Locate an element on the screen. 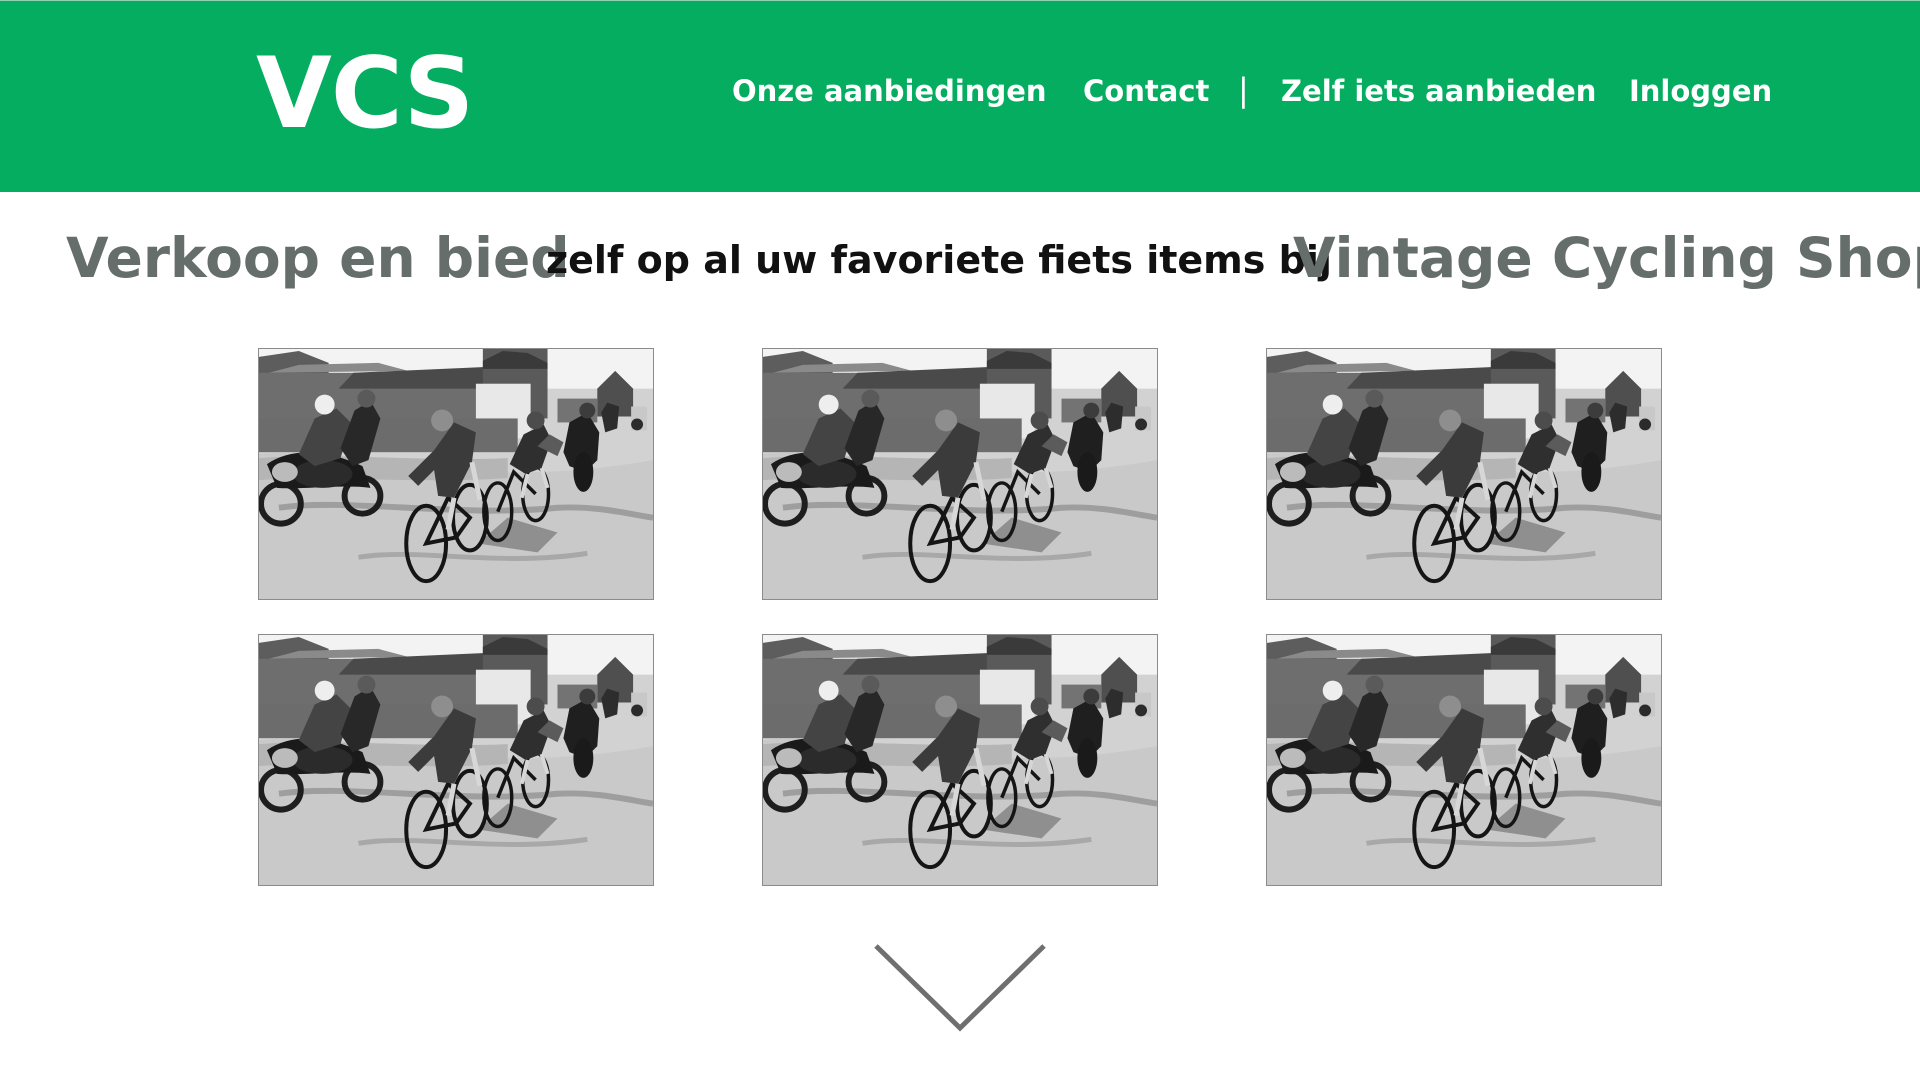 Image resolution: width=1920 pixels, height=1080 pixels. nav-link-zelf-iets-aanbieden: Zelf iets aanbieden is located at coordinates (1438, 91).